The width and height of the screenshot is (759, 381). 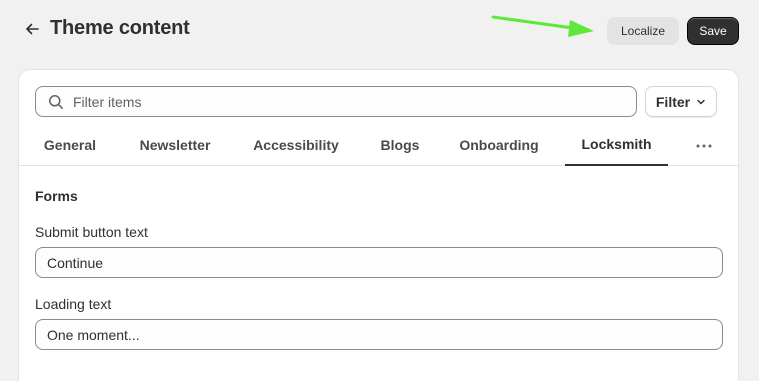 I want to click on back-button, so click(x=32, y=31).